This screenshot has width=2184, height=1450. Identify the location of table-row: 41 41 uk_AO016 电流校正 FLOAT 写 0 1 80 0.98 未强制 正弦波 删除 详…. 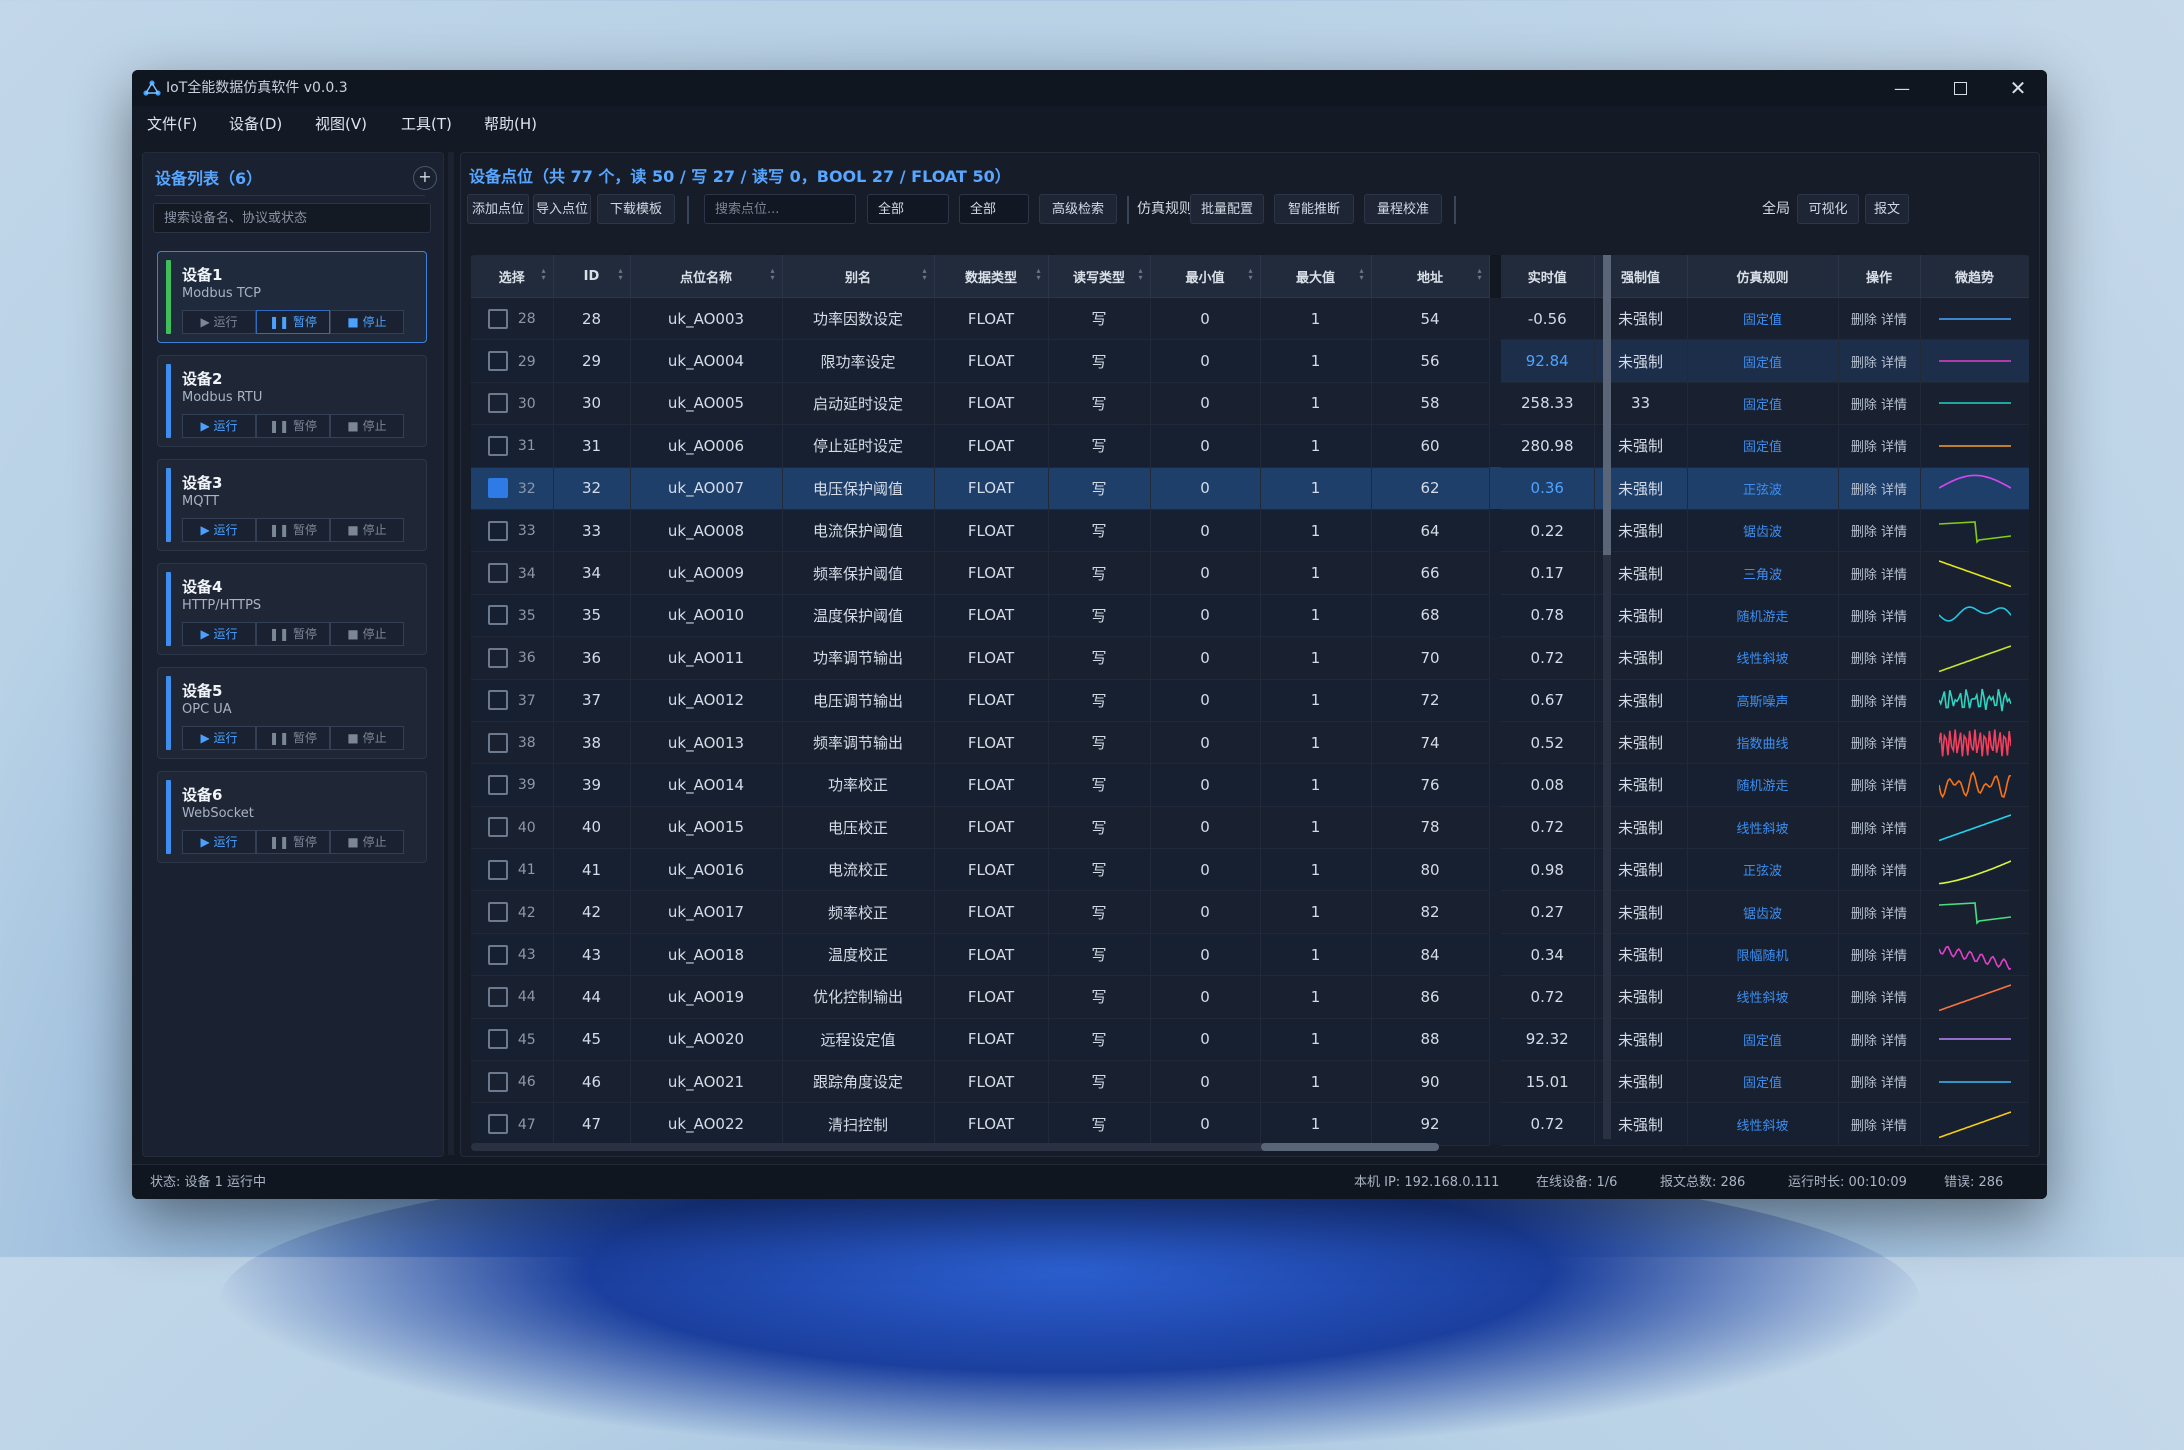
(1250, 870).